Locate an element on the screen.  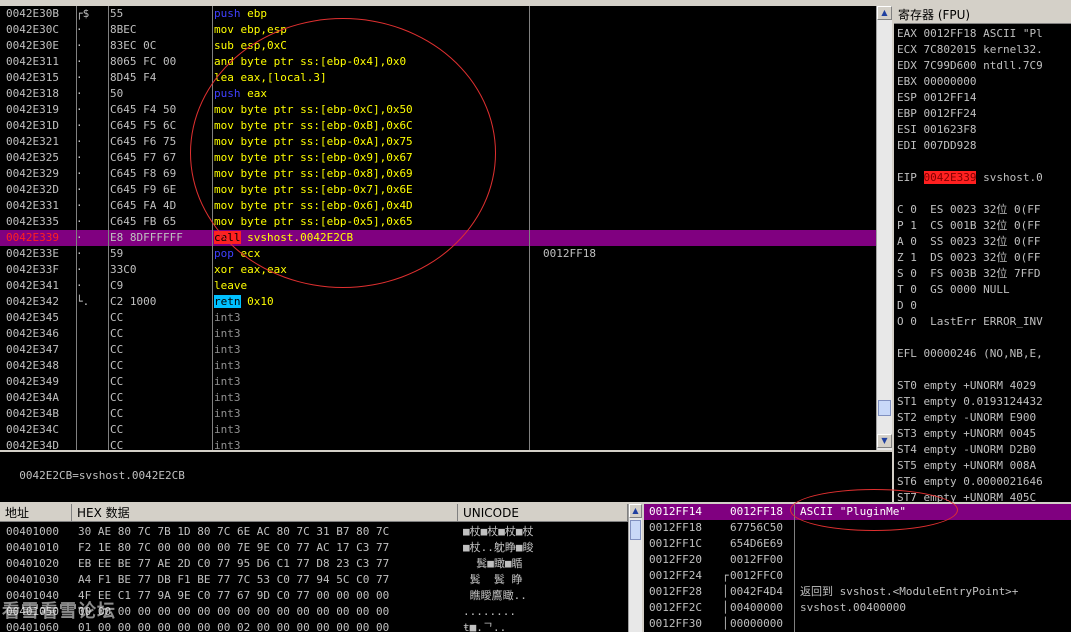
stack-marker: │ is located at coordinates (725, 607).